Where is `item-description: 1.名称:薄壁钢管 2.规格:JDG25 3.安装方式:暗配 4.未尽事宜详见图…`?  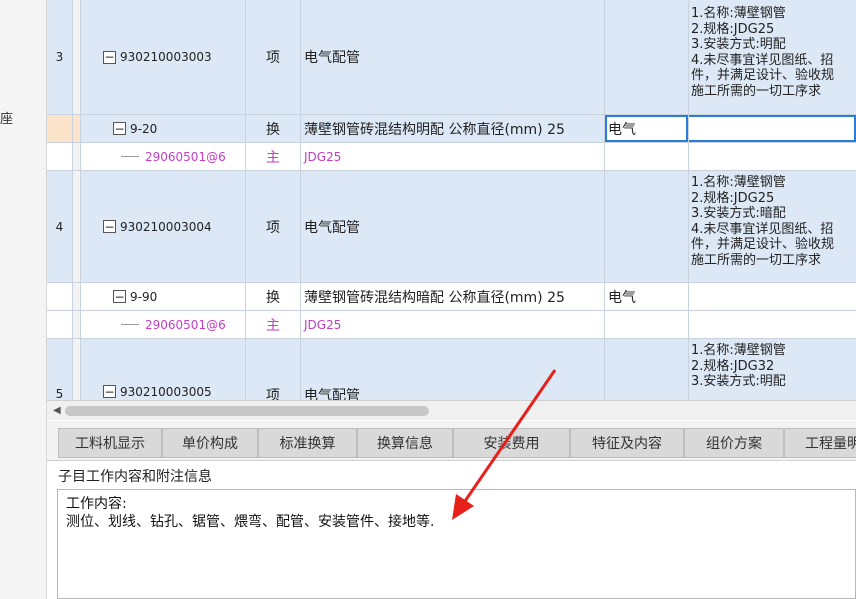 item-description: 1.名称:薄壁钢管 2.规格:JDG25 3.安装方式:暗配 4.未尽事宜详见图… is located at coordinates (772, 226).